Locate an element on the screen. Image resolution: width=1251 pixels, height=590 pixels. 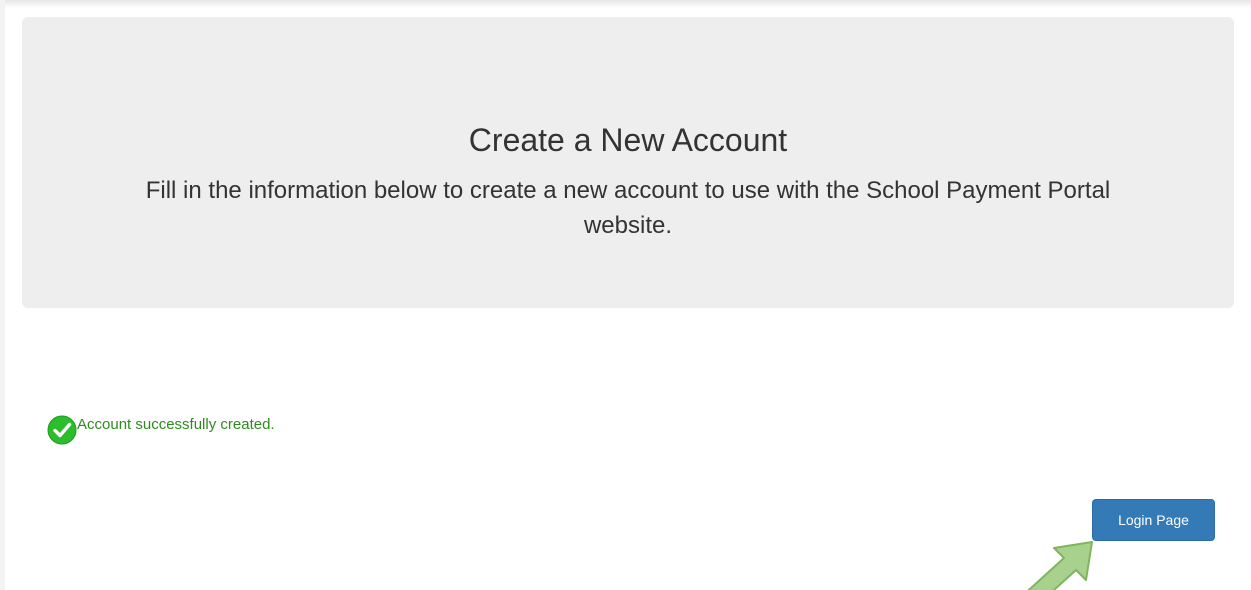
success-alert: Account successfully created. is located at coordinates (161, 430).